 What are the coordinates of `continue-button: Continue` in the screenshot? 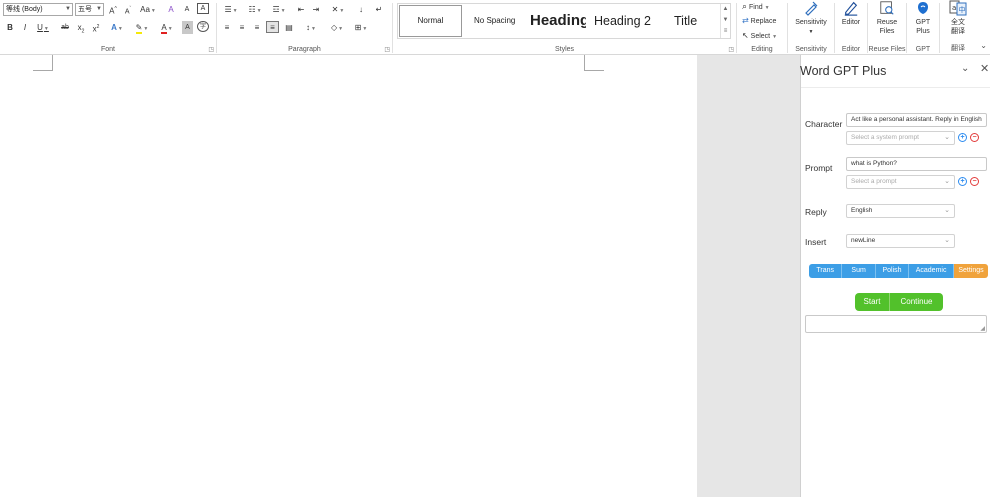 It's located at (916, 302).